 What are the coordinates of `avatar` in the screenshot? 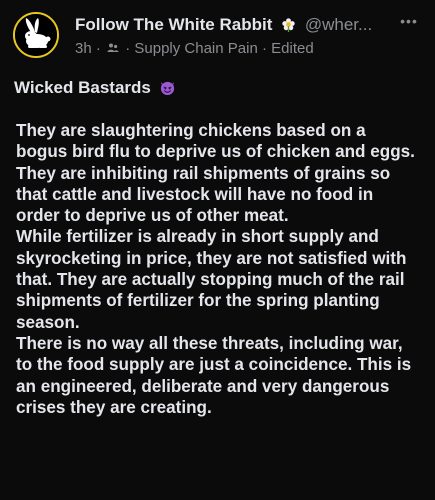 It's located at (36, 35).